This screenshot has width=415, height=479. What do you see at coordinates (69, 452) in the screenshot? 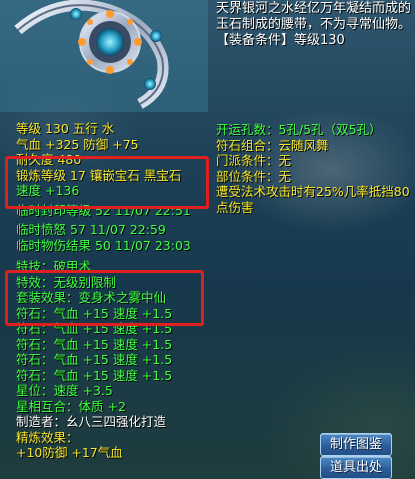
I see `refine-effect-line: +10防御 +17气血` at bounding box center [69, 452].